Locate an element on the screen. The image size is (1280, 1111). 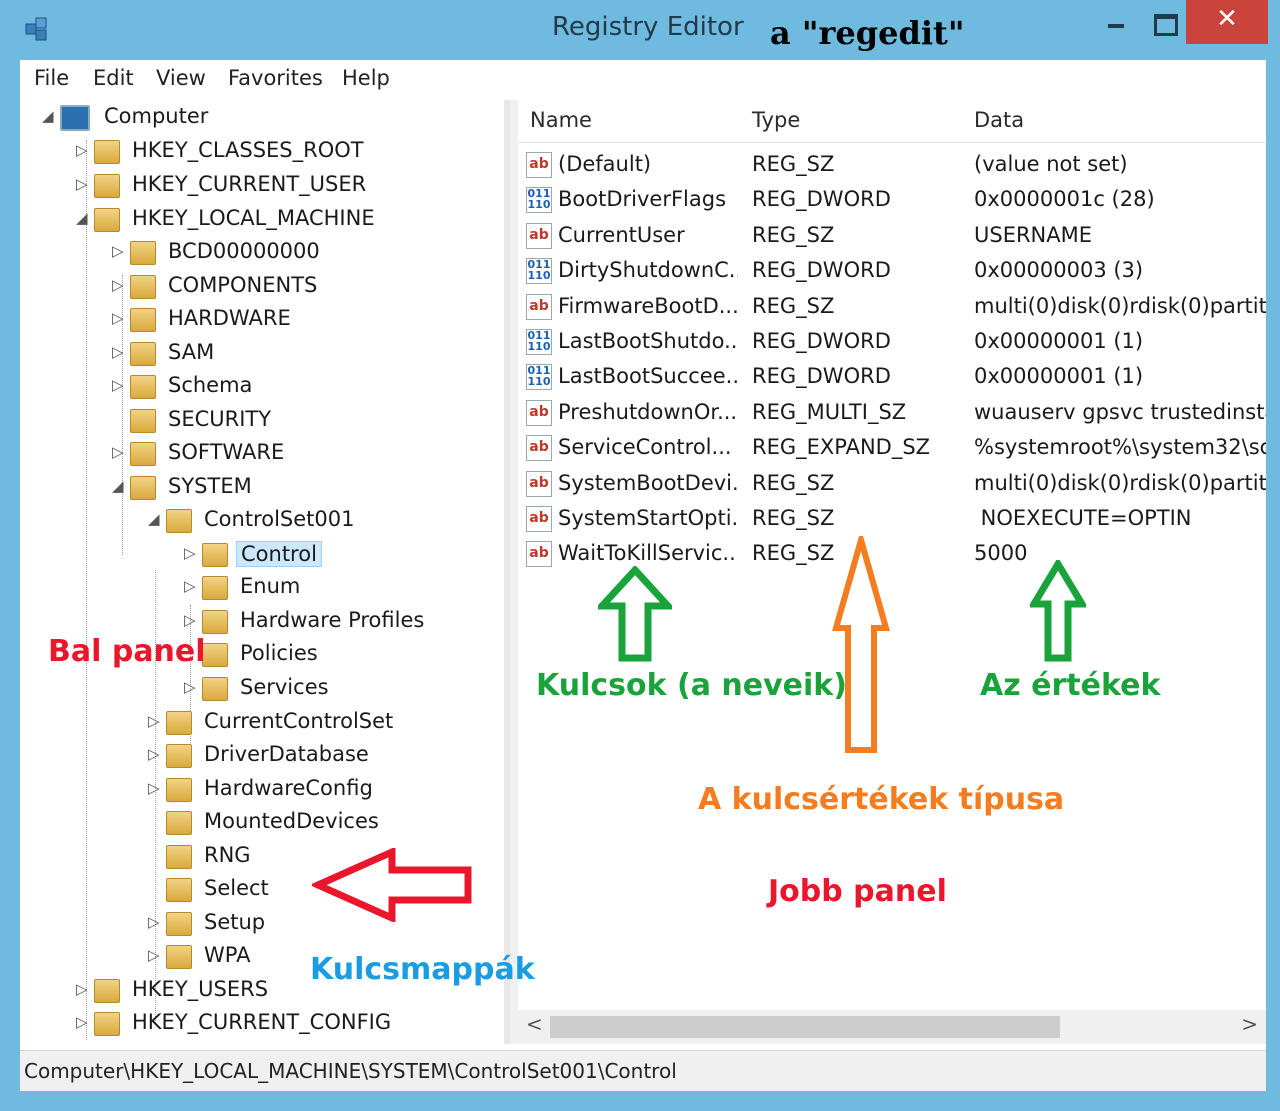
value-type: REG_EXPAND_SZ is located at coordinates (841, 447).